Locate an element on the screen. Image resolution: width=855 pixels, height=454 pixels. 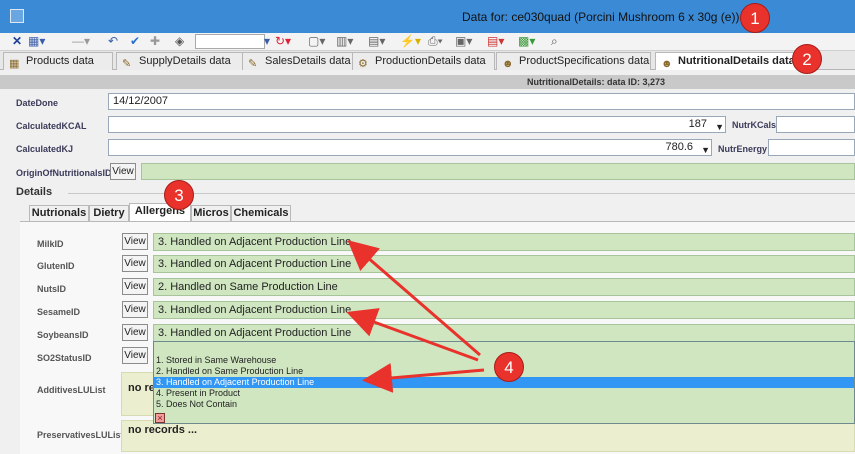
plus-icon: ✚ is located at coordinates (155, 41).